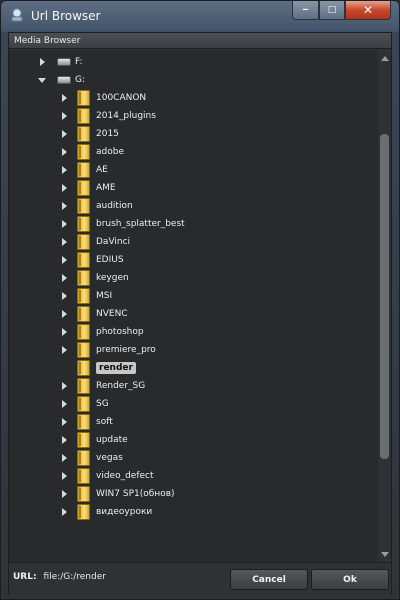 The width and height of the screenshot is (400, 600). Describe the element at coordinates (384, 296) in the screenshot. I see `scrollbar-thumb` at that location.